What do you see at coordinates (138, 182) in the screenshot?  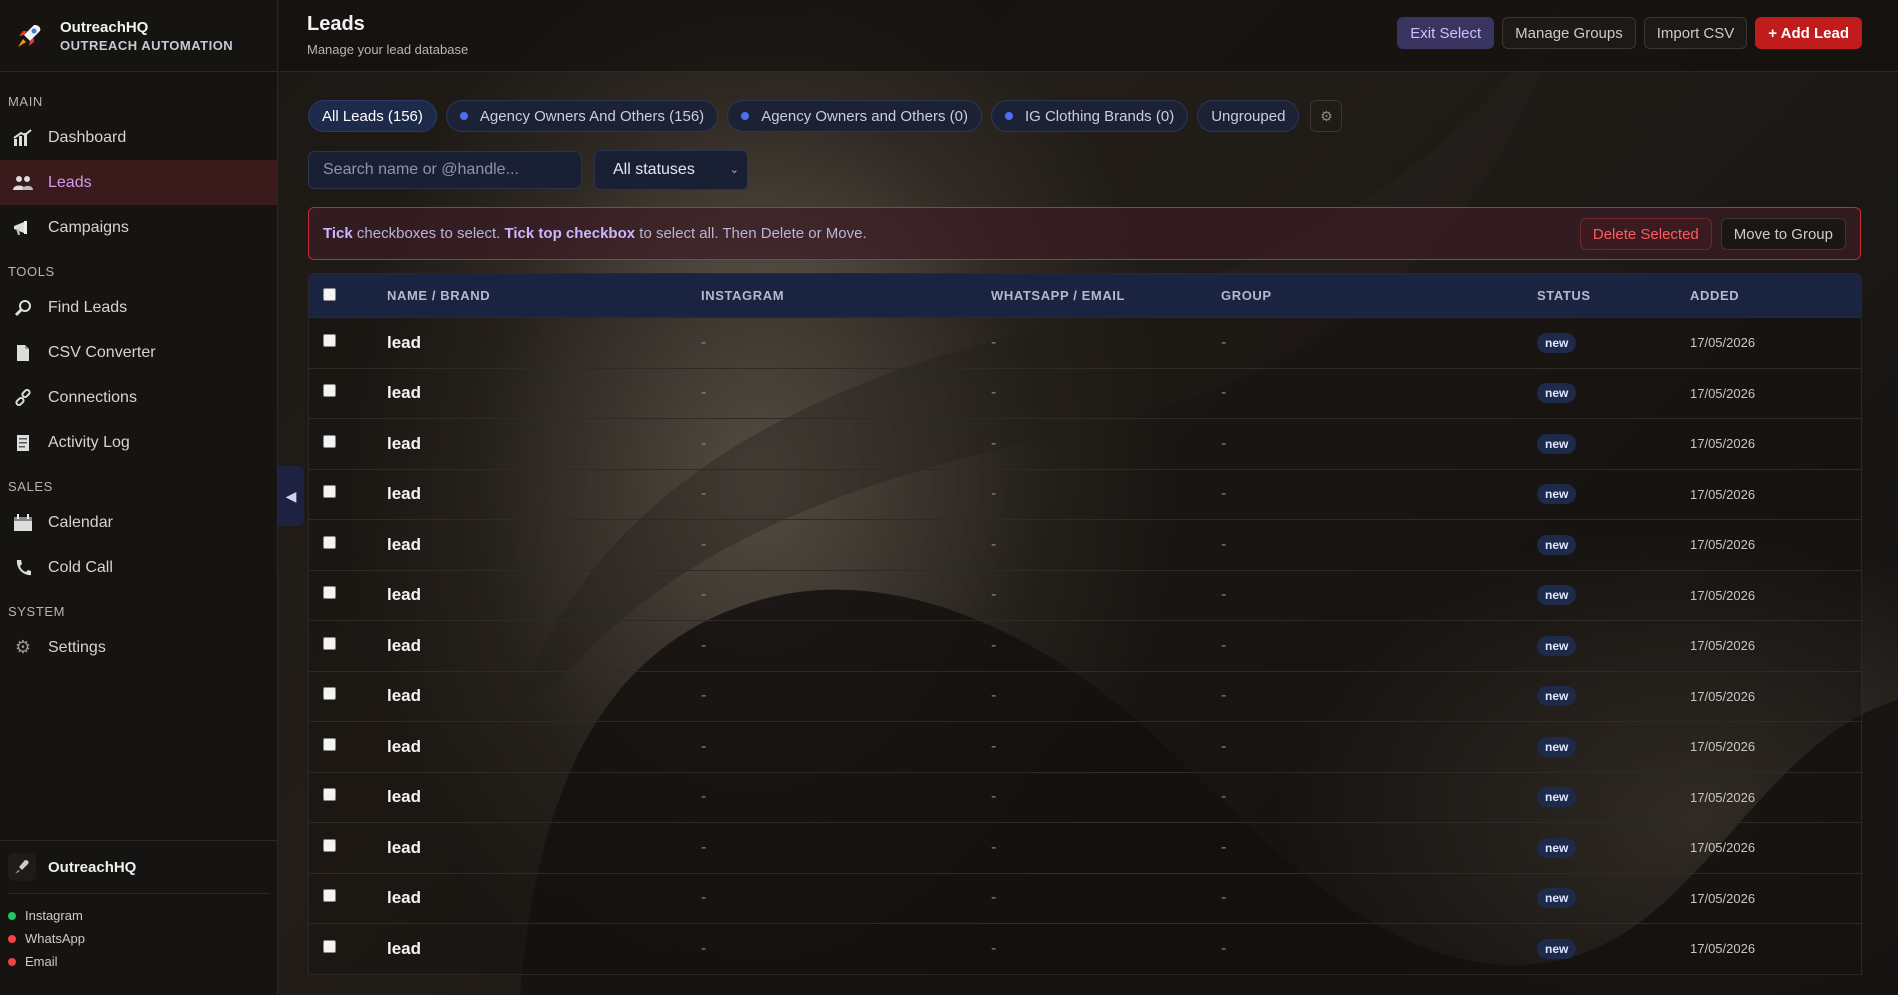 I see `sidebar-item-leads: Leads` at bounding box center [138, 182].